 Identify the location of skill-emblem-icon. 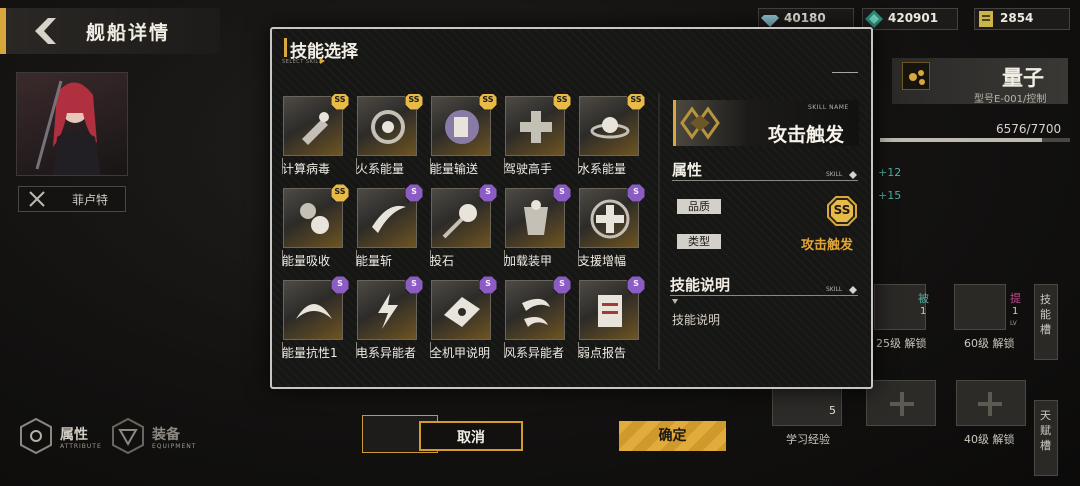
(700, 123).